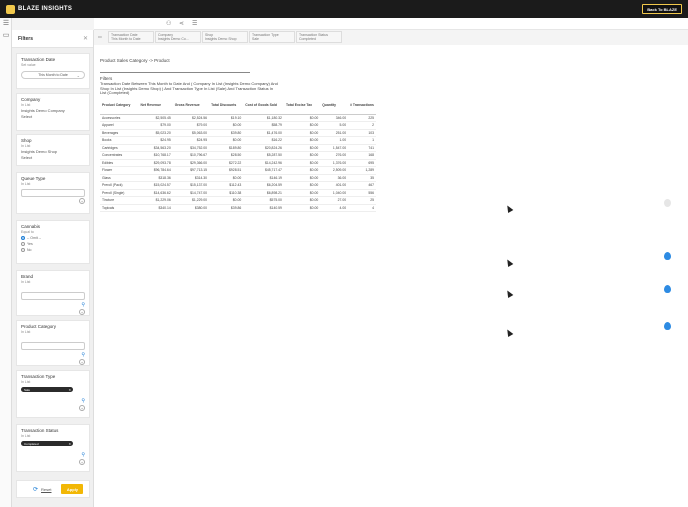  What do you see at coordinates (39, 9) in the screenshot?
I see `brand-logo: BLAZE INSIGHTS` at bounding box center [39, 9].